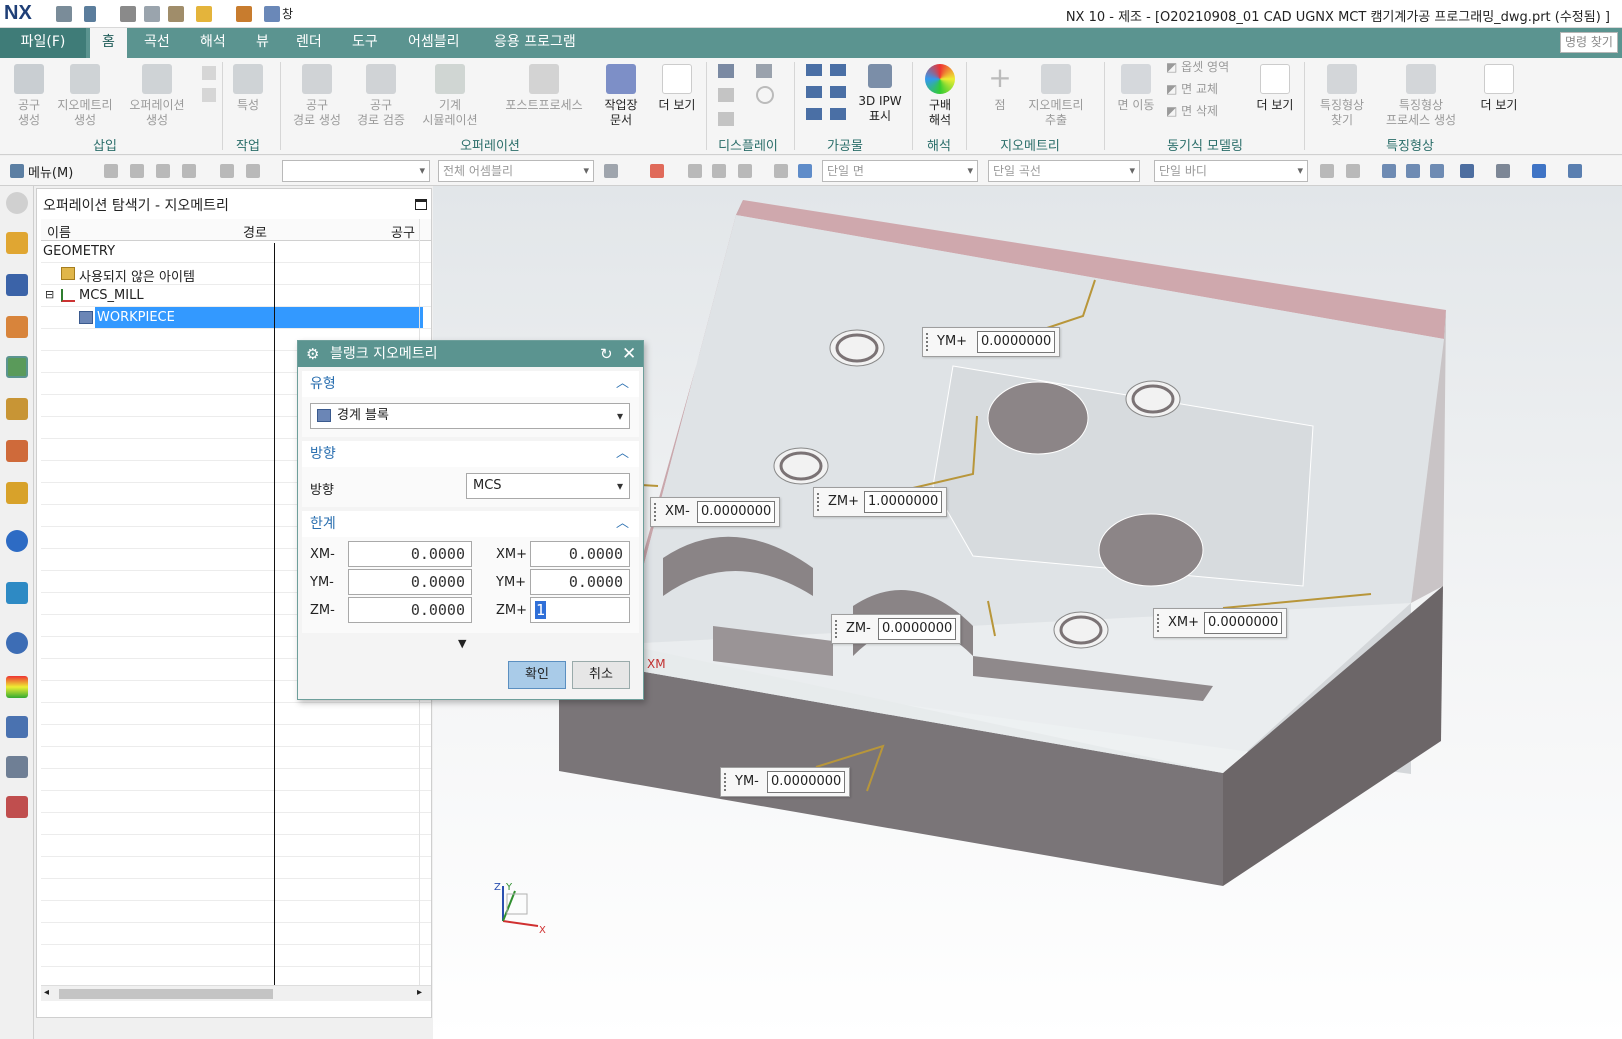 Image resolution: width=1622 pixels, height=1039 pixels. Describe the element at coordinates (544, 85) in the screenshot. I see `postprocess-button: 포스트프로세스` at that location.